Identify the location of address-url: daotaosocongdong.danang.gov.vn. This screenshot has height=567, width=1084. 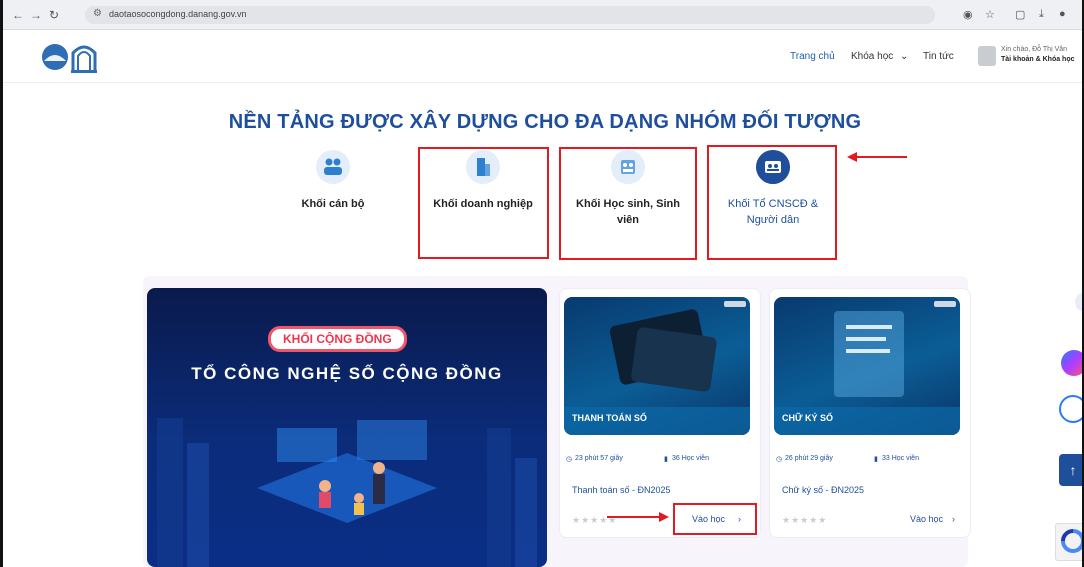
(178, 14).